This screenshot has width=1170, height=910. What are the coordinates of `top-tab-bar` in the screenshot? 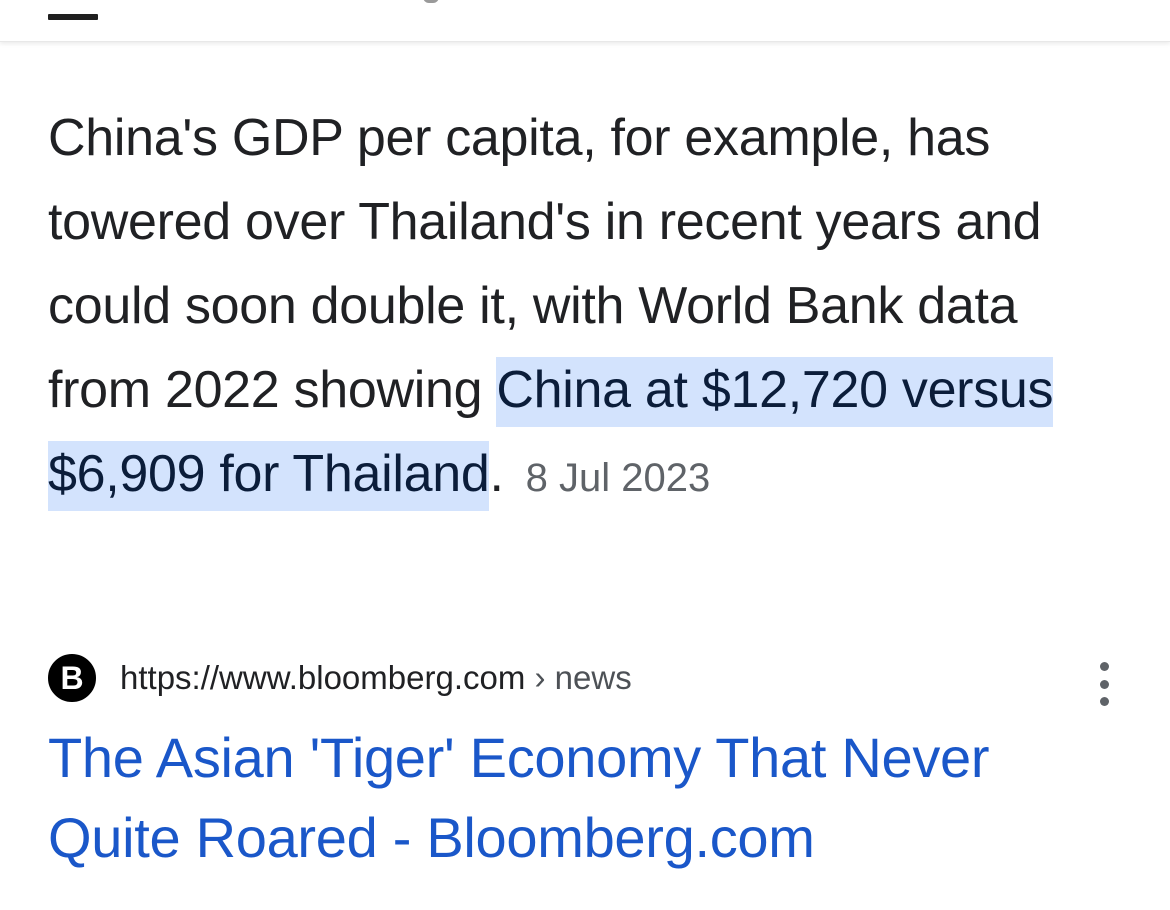 It's located at (585, 21).